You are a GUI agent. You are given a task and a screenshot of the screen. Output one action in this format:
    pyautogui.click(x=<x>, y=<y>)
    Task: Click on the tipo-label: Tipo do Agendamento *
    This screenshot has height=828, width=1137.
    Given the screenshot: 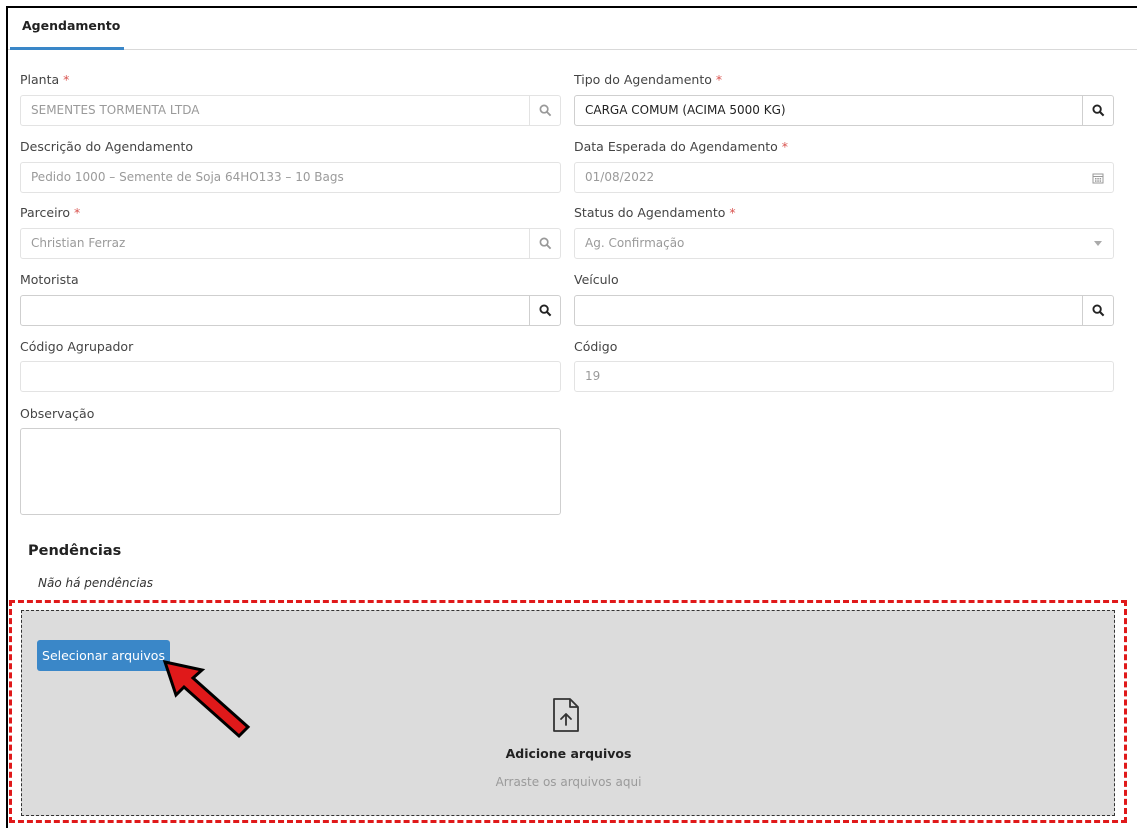 What is the action you would take?
    pyautogui.click(x=648, y=79)
    